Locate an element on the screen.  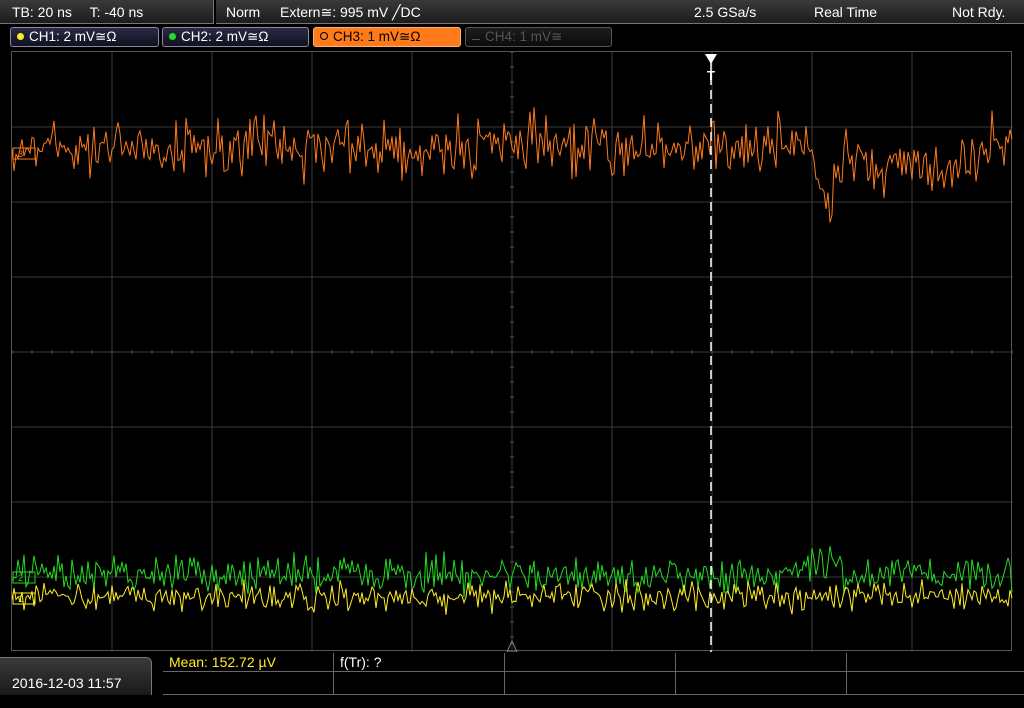
timebase-value: TB: 20 ns is located at coordinates (42, 12).